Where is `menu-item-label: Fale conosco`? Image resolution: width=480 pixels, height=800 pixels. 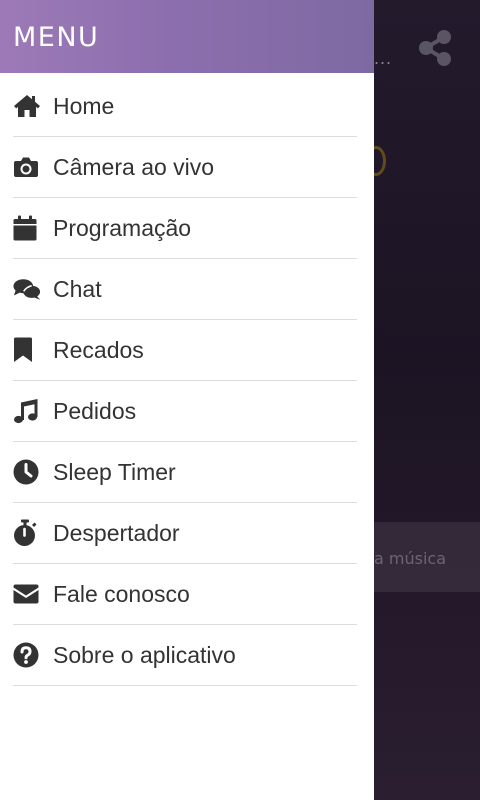
menu-item-label: Fale conosco is located at coordinates (121, 593).